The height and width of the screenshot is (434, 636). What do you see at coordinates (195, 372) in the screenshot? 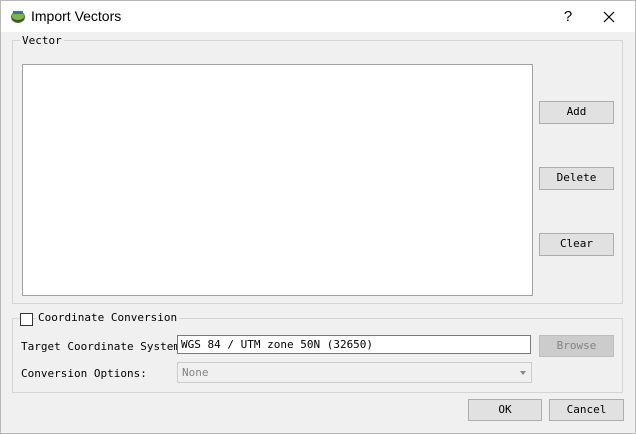
I see `conversion-options-value: None` at bounding box center [195, 372].